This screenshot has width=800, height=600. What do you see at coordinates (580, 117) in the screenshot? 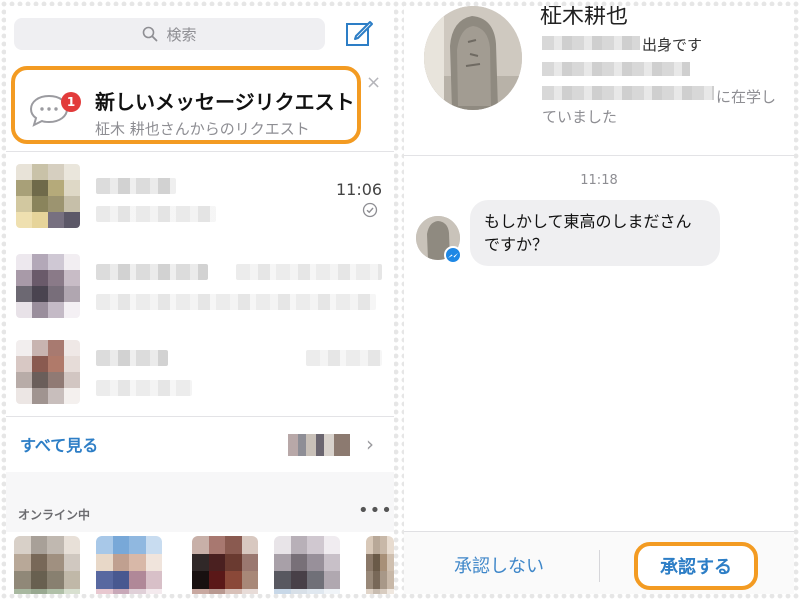
I see `profile-school-cont: ていました` at bounding box center [580, 117].